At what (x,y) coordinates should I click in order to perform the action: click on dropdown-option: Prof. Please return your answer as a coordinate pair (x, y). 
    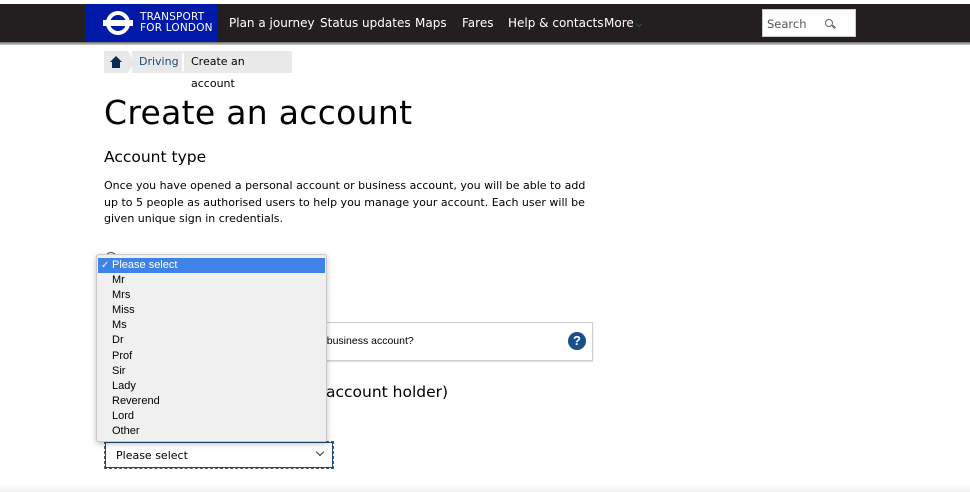
    Looking at the image, I should click on (211, 356).